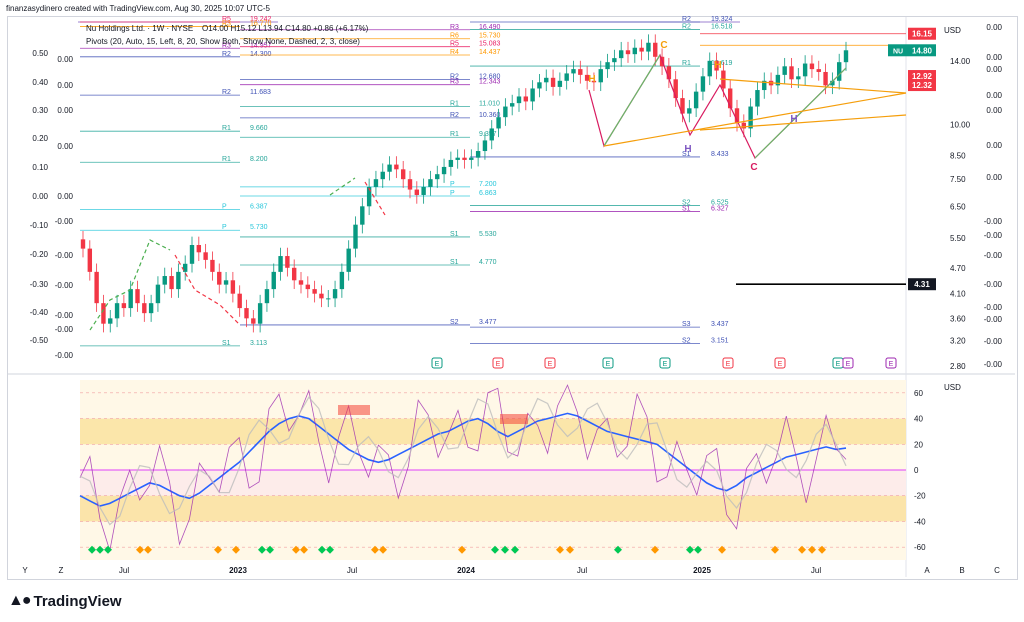 The height and width of the screenshot is (622, 1024). I want to click on indicator-upper-band, so click(493, 431).